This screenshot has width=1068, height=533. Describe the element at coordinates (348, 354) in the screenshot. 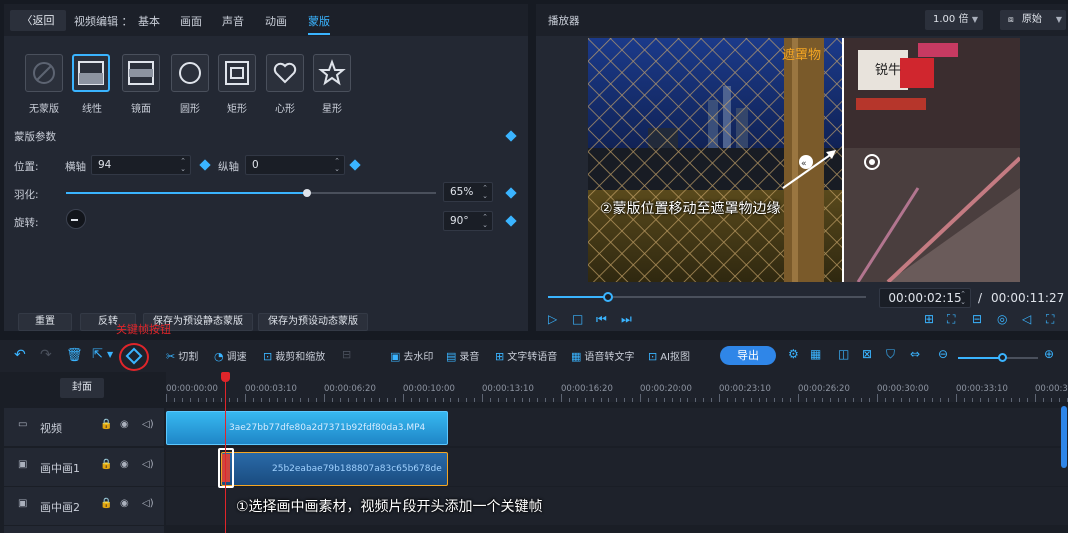

I see `disabled-tool-button: ⊟` at that location.